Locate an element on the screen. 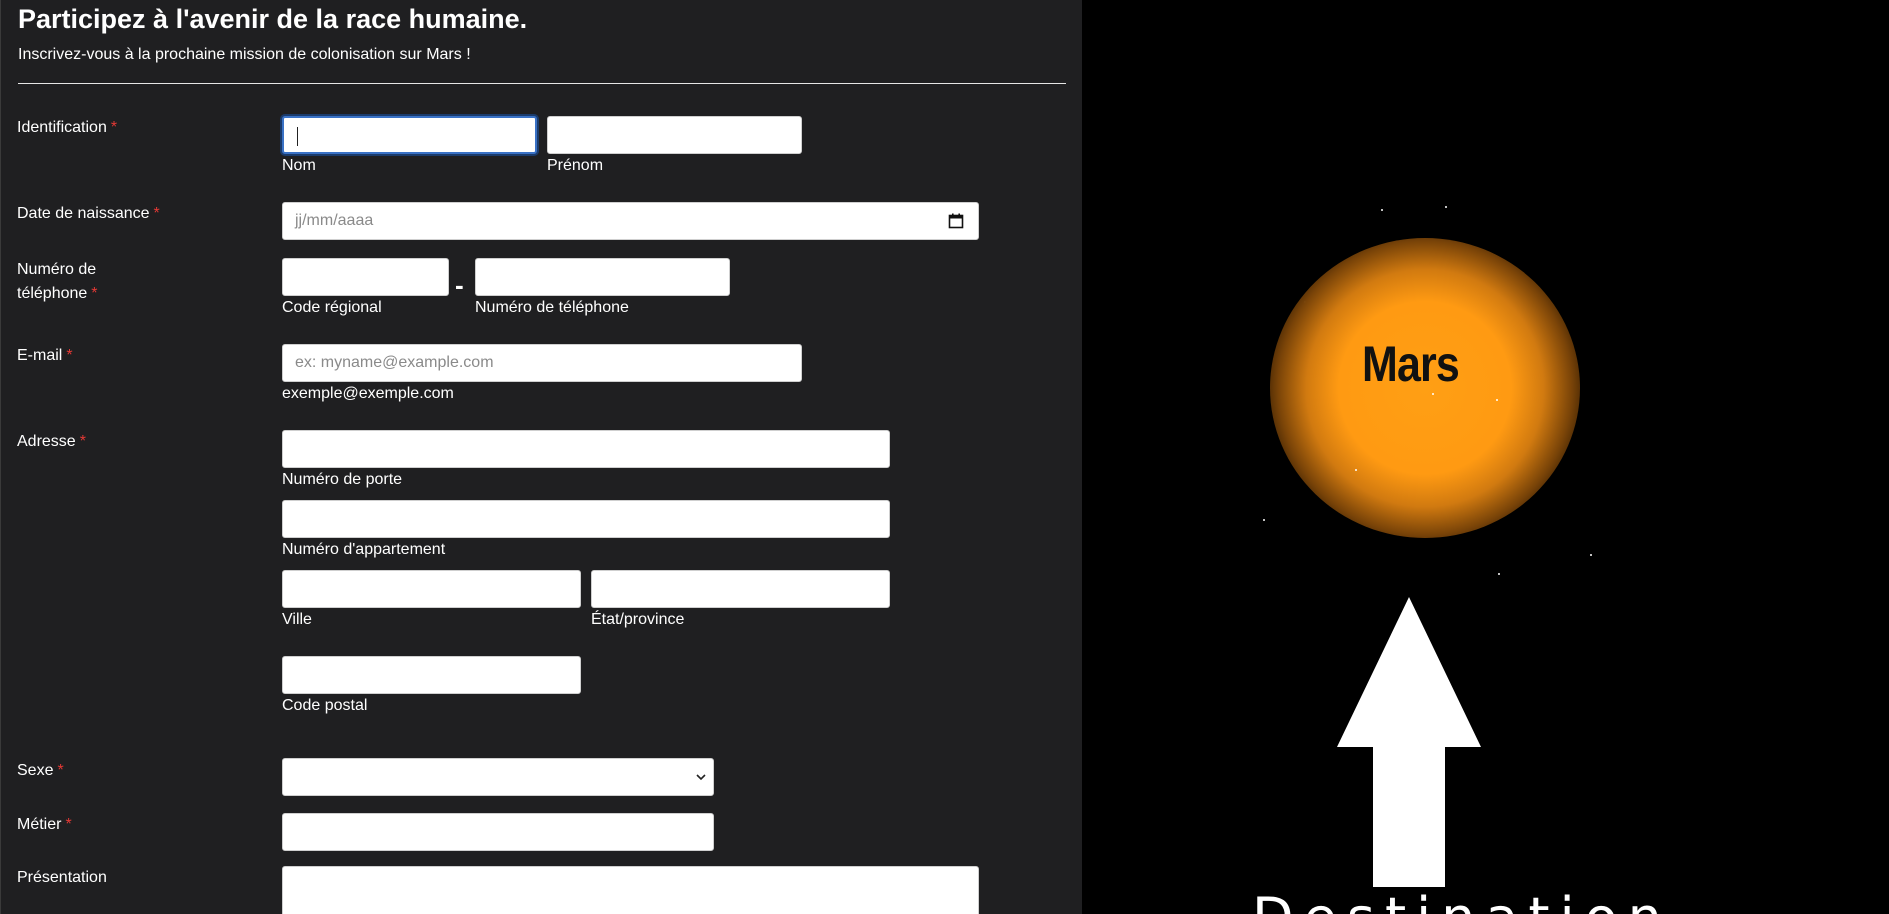 This screenshot has width=1889, height=914. nom-input is located at coordinates (409, 135).